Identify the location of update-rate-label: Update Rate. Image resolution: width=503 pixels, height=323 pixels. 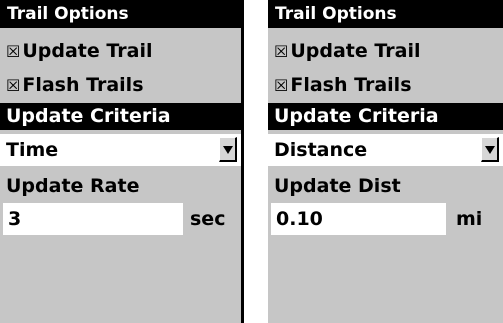
(73, 186).